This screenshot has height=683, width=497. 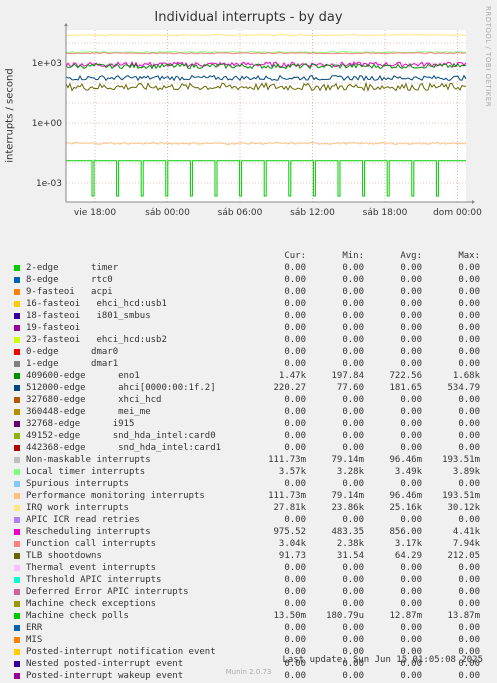 What do you see at coordinates (86, 472) in the screenshot?
I see `legend-label: Local timer interrupts` at bounding box center [86, 472].